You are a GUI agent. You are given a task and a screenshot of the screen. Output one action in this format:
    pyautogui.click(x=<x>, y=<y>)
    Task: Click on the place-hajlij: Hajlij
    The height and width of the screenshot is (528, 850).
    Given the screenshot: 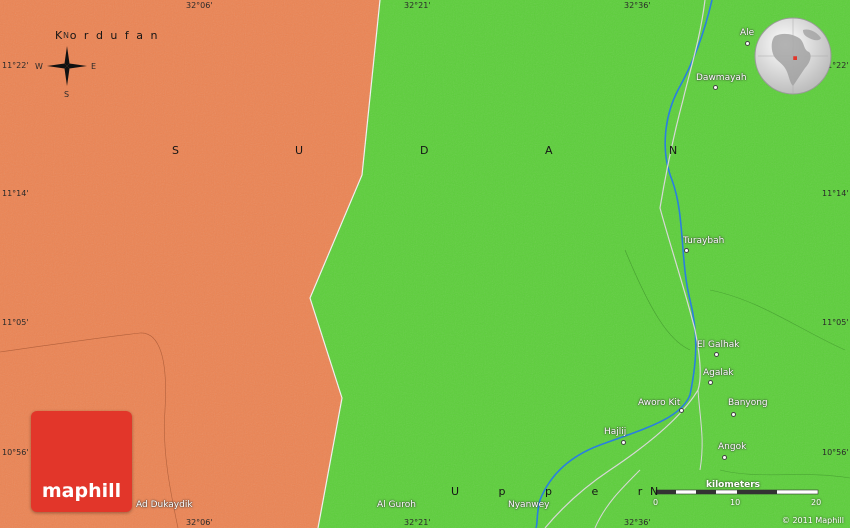 What is the action you would take?
    pyautogui.click(x=615, y=432)
    